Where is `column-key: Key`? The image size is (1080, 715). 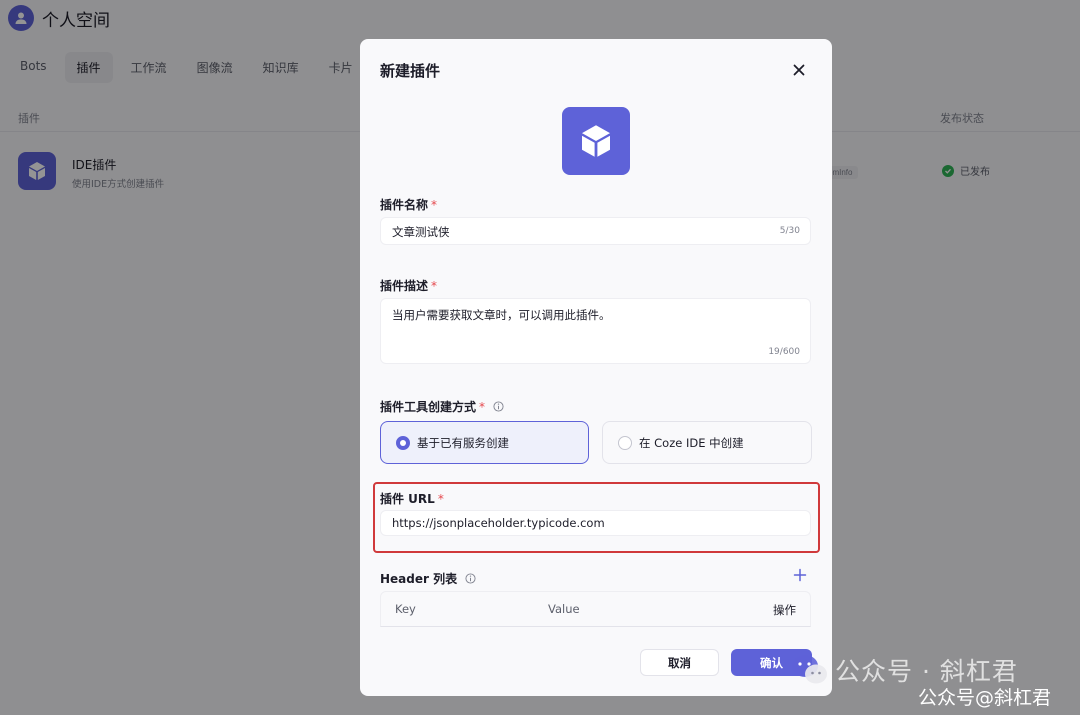
column-key: Key is located at coordinates (405, 609).